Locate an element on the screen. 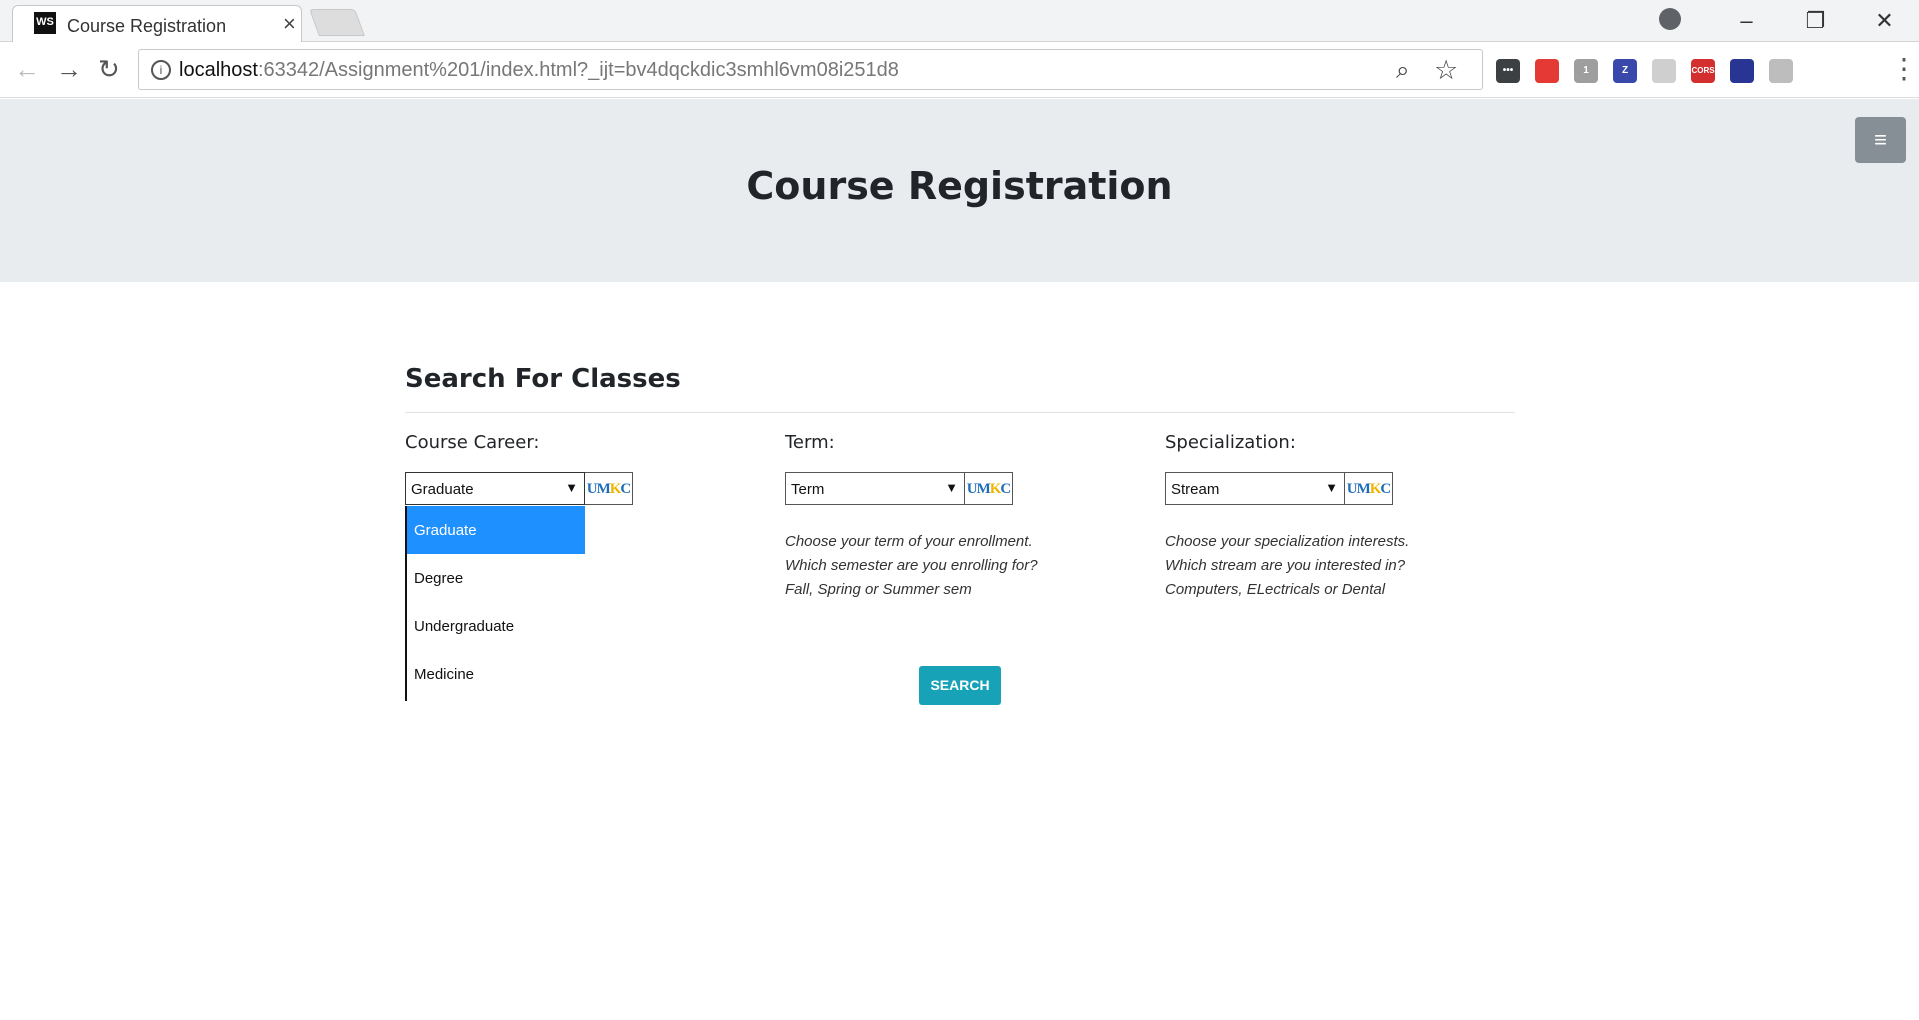 Image resolution: width=1919 pixels, height=1020 pixels. browser-tab: WS Course Registration × is located at coordinates (157, 23).